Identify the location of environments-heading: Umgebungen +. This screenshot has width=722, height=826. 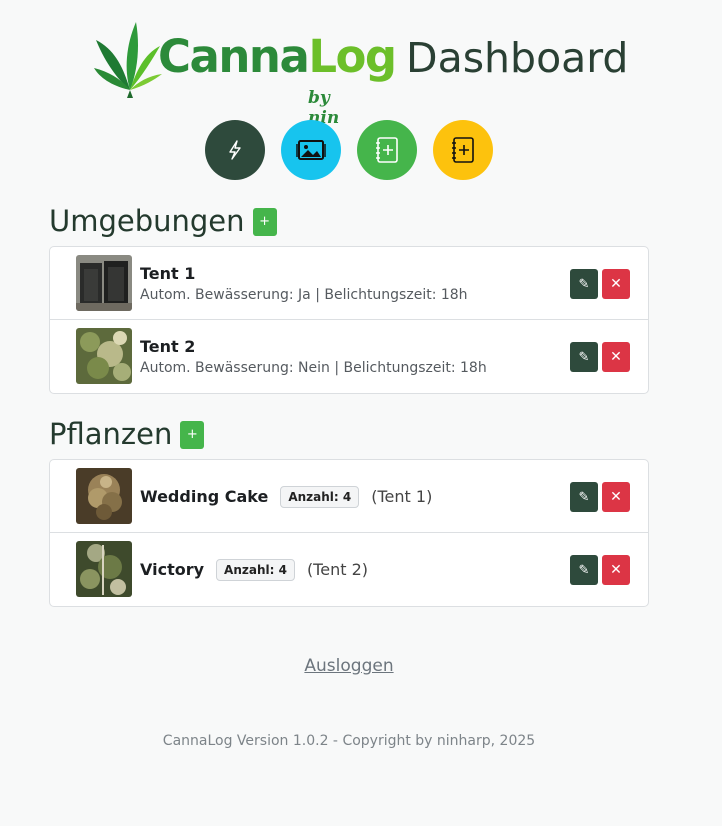
(163, 221).